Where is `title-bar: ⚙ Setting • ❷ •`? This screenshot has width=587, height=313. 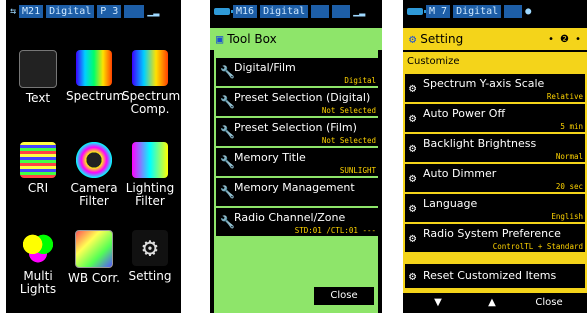
title-bar: ⚙ Setting • ❷ • is located at coordinates (495, 39).